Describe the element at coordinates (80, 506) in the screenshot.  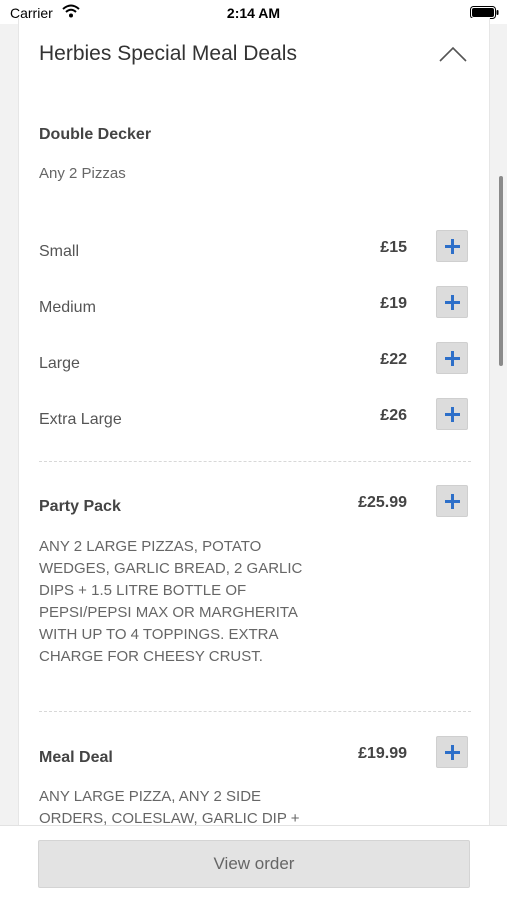
I see `item-name-party-pack: Party Pack` at that location.